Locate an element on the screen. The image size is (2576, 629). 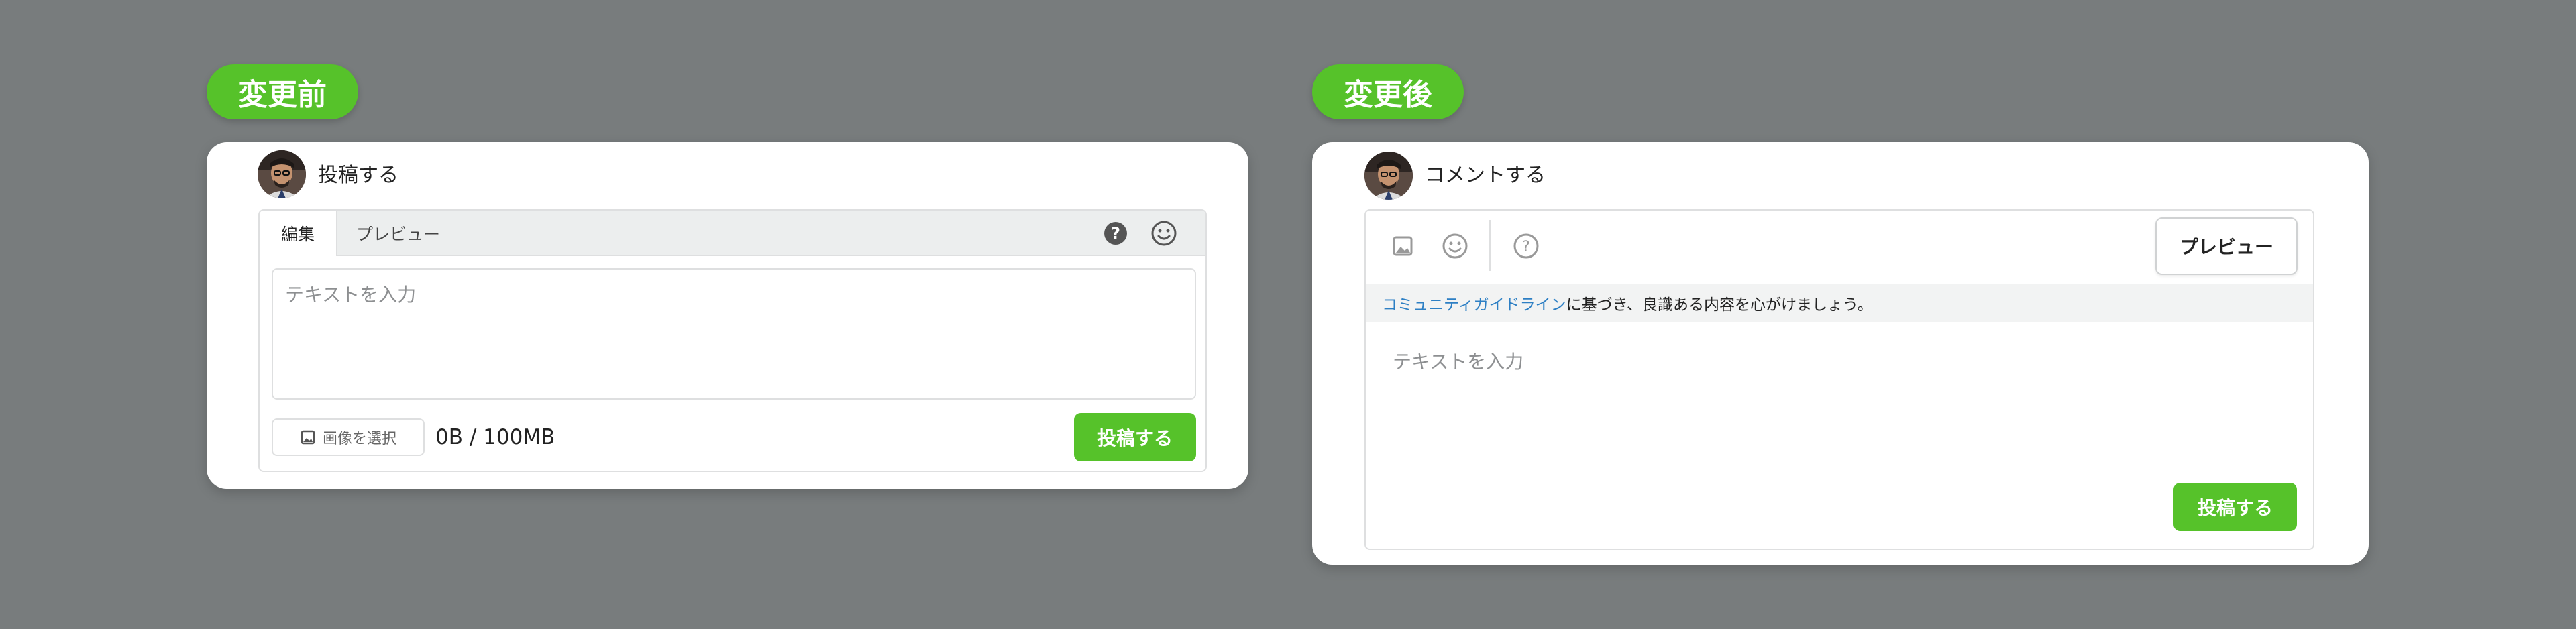
guideline-link: コミュニティガイドライン is located at coordinates (1474, 303).